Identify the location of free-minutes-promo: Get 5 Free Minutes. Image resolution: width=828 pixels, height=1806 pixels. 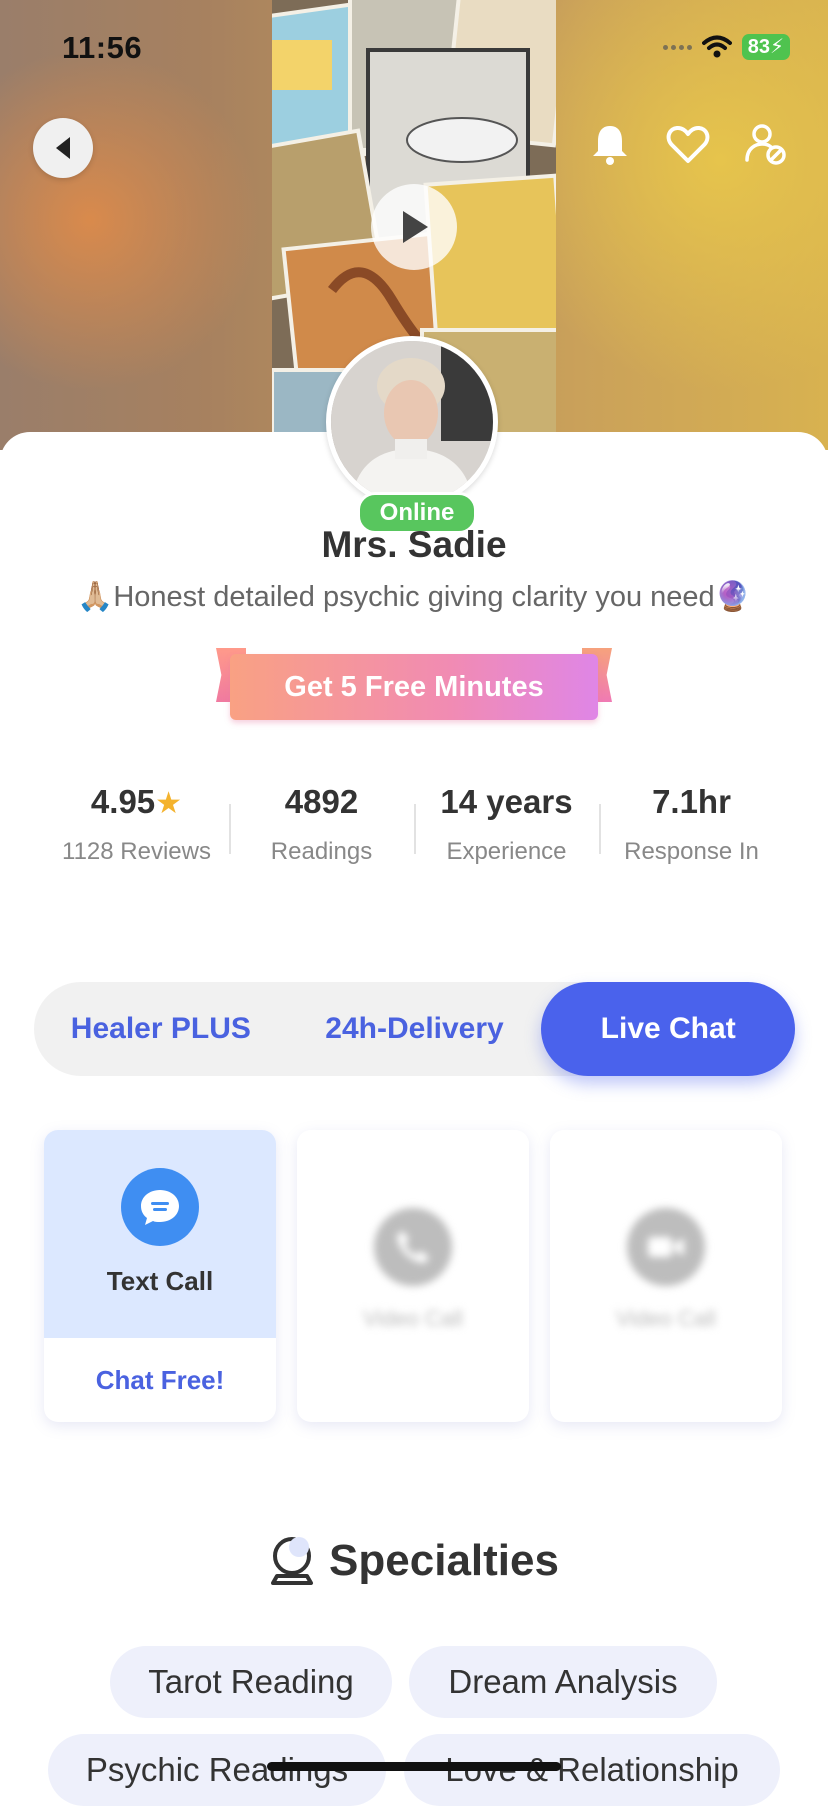
(414, 684).